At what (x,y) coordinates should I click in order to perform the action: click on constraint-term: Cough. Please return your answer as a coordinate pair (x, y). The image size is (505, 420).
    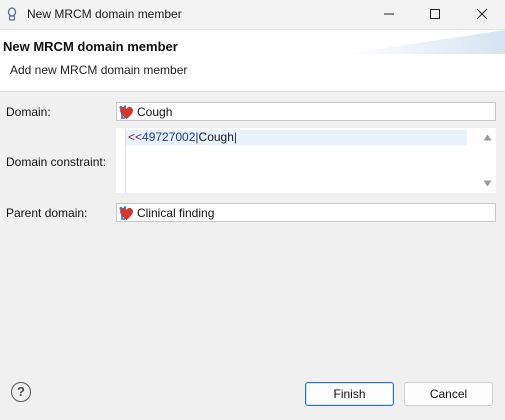
    Looking at the image, I should click on (216, 137).